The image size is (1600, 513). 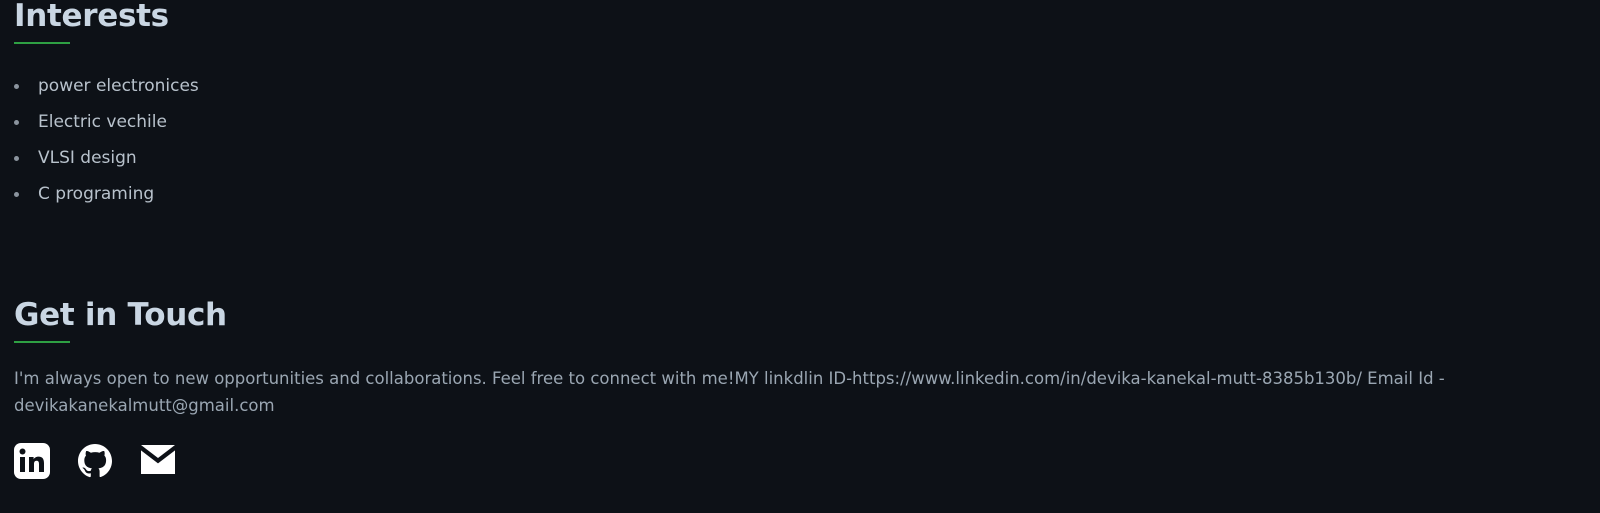 I want to click on contact-title: Get in Touch, so click(x=120, y=315).